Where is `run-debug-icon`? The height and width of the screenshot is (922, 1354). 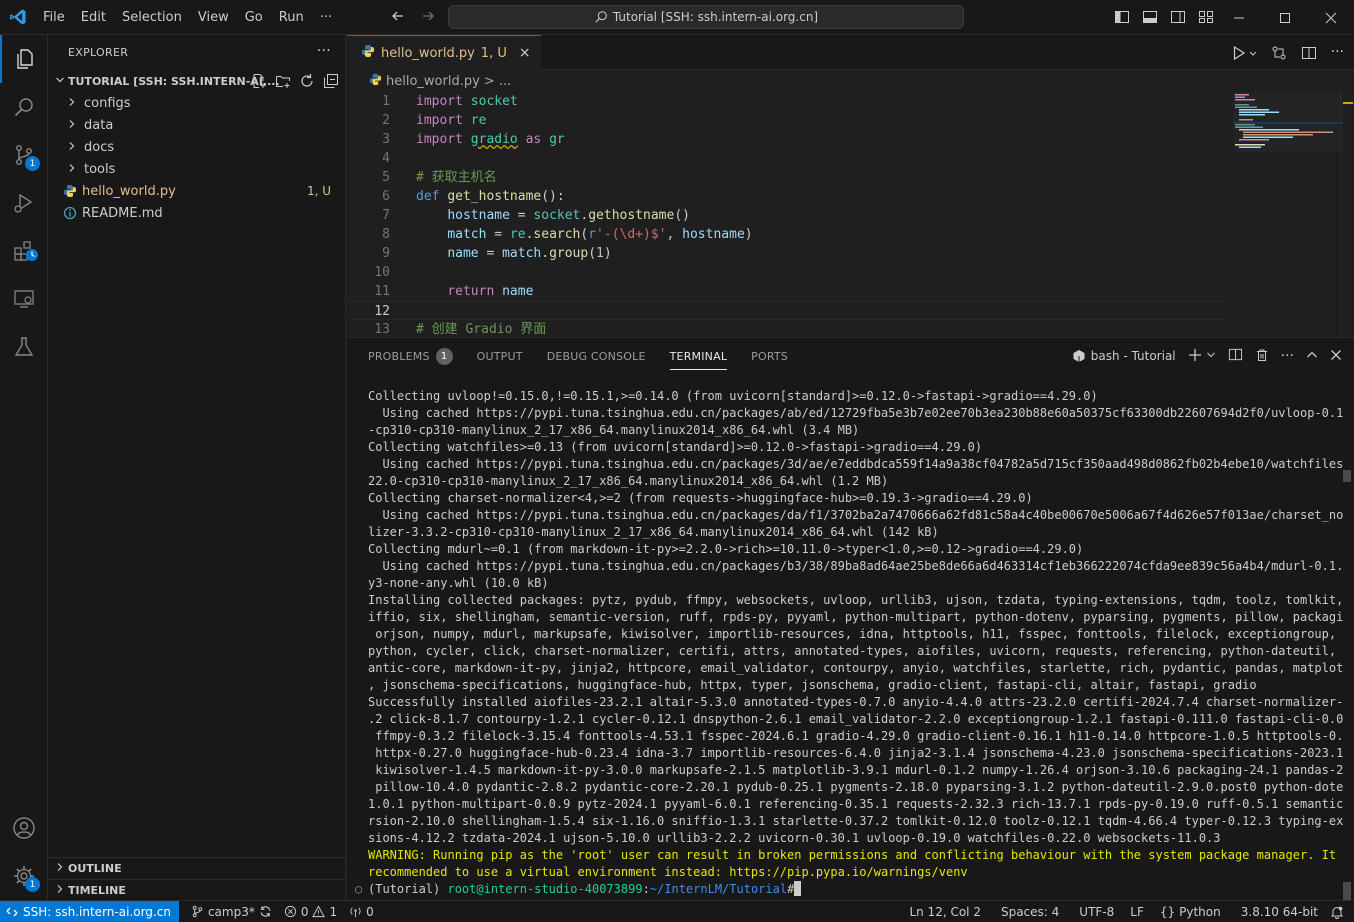 run-debug-icon is located at coordinates (24, 203).